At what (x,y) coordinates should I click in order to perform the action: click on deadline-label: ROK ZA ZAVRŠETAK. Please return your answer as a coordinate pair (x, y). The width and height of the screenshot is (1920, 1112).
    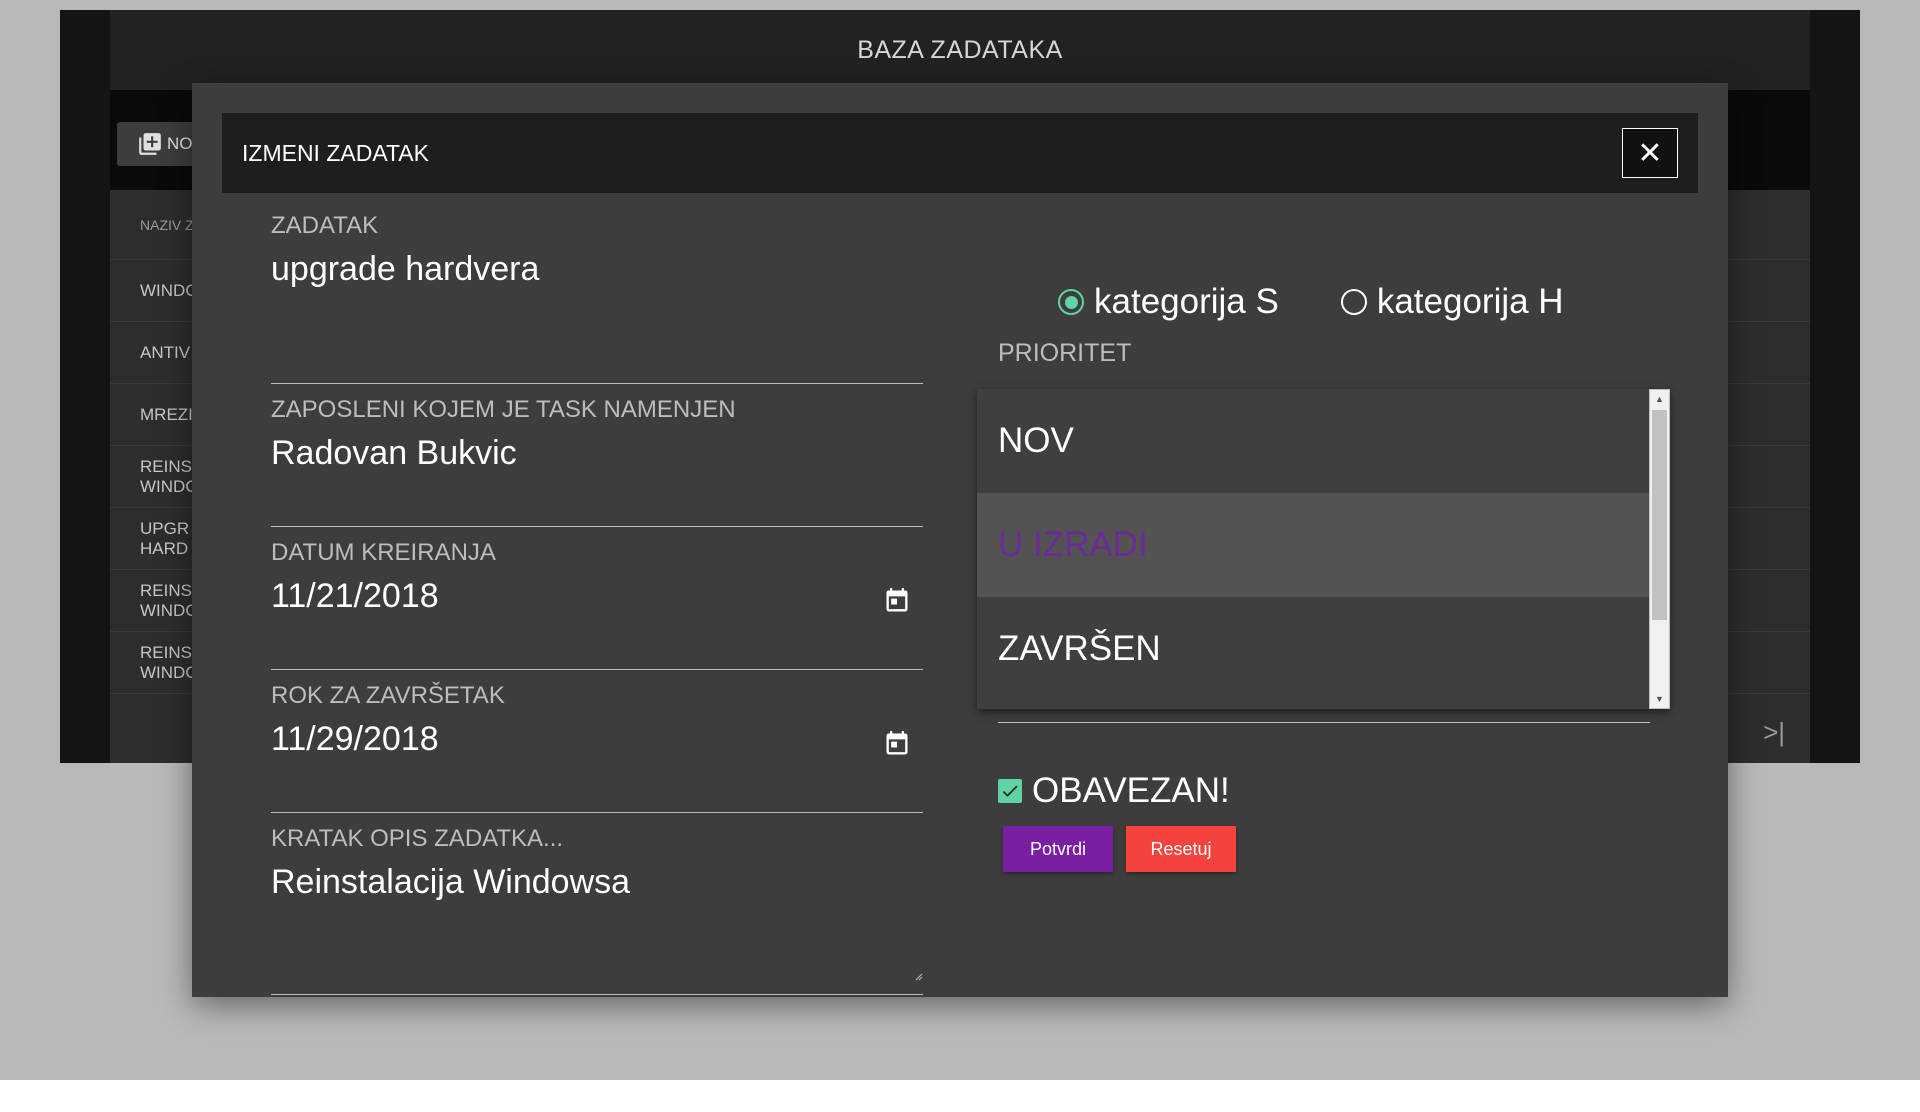
    Looking at the image, I should click on (388, 695).